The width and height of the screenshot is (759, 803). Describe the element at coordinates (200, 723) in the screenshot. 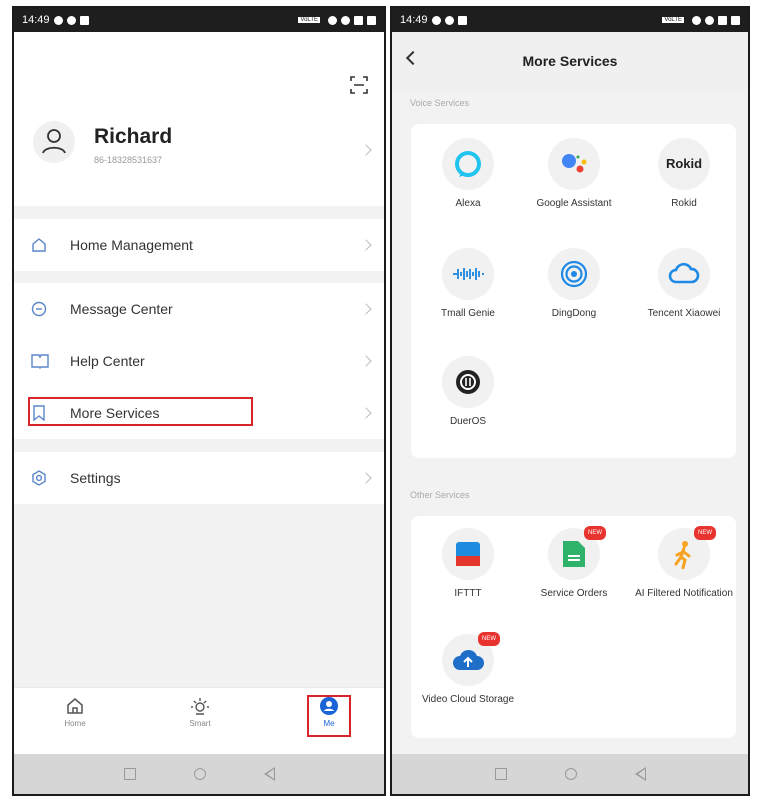

I see `tab-label: Smart` at that location.